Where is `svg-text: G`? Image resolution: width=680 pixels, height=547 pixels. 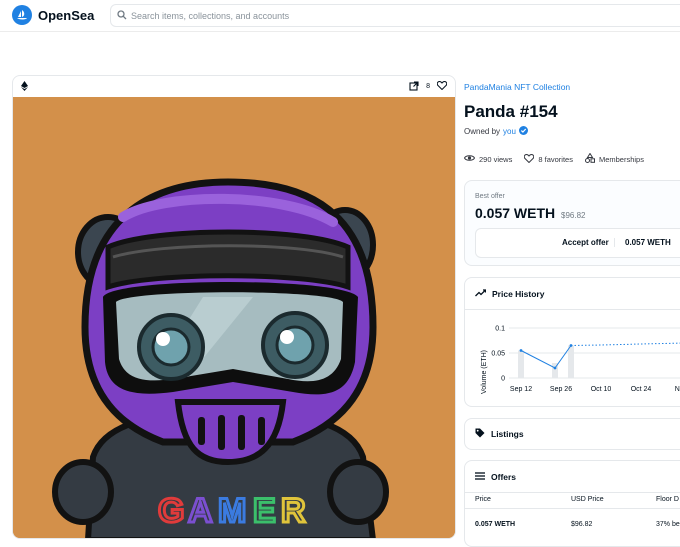
svg-text: G is located at coordinates (171, 511).